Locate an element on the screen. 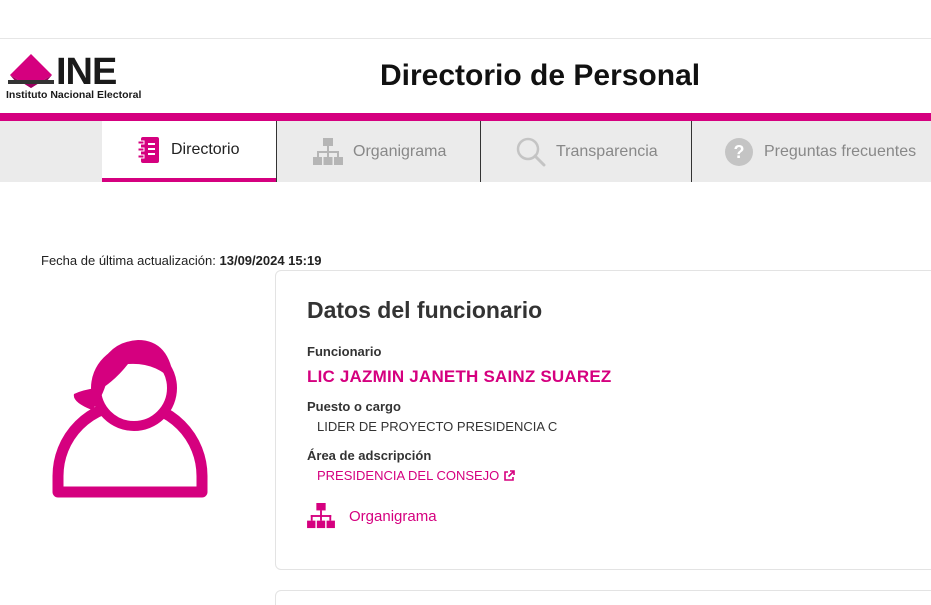 This screenshot has width=931, height=605. card-title: Datos del funcionario is located at coordinates (425, 310).